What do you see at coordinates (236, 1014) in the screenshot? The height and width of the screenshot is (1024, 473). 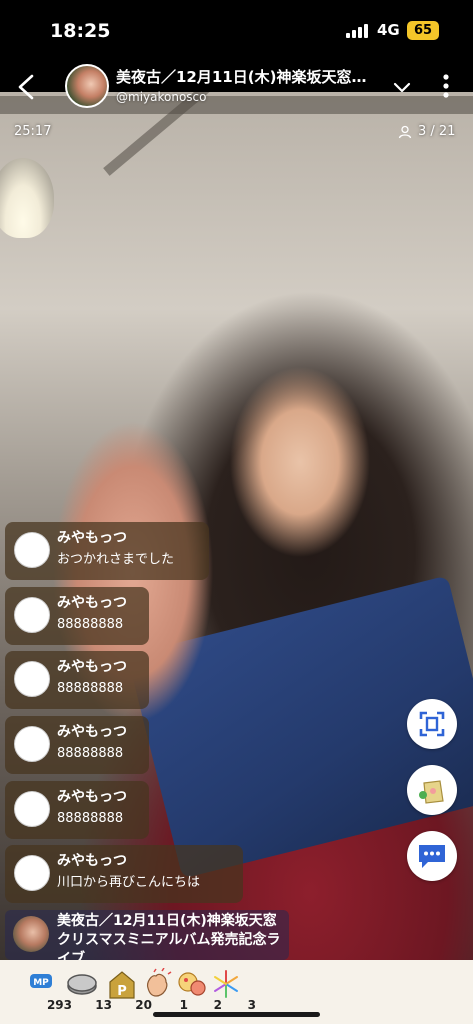 I see `home-indicator` at bounding box center [236, 1014].